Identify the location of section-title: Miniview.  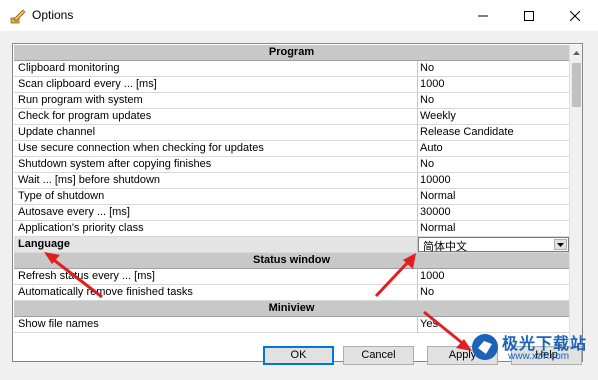
(291, 308).